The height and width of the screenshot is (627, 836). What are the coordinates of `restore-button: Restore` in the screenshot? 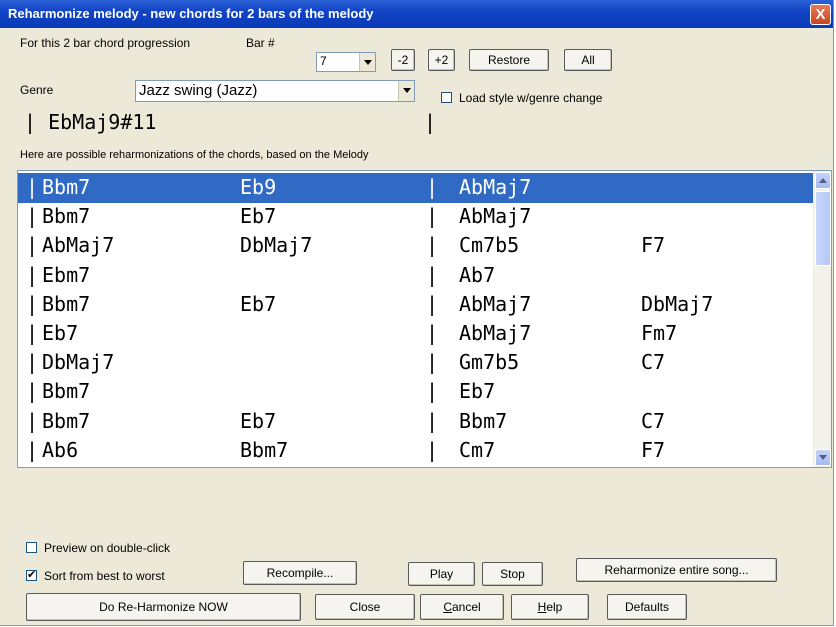 It's located at (509, 60).